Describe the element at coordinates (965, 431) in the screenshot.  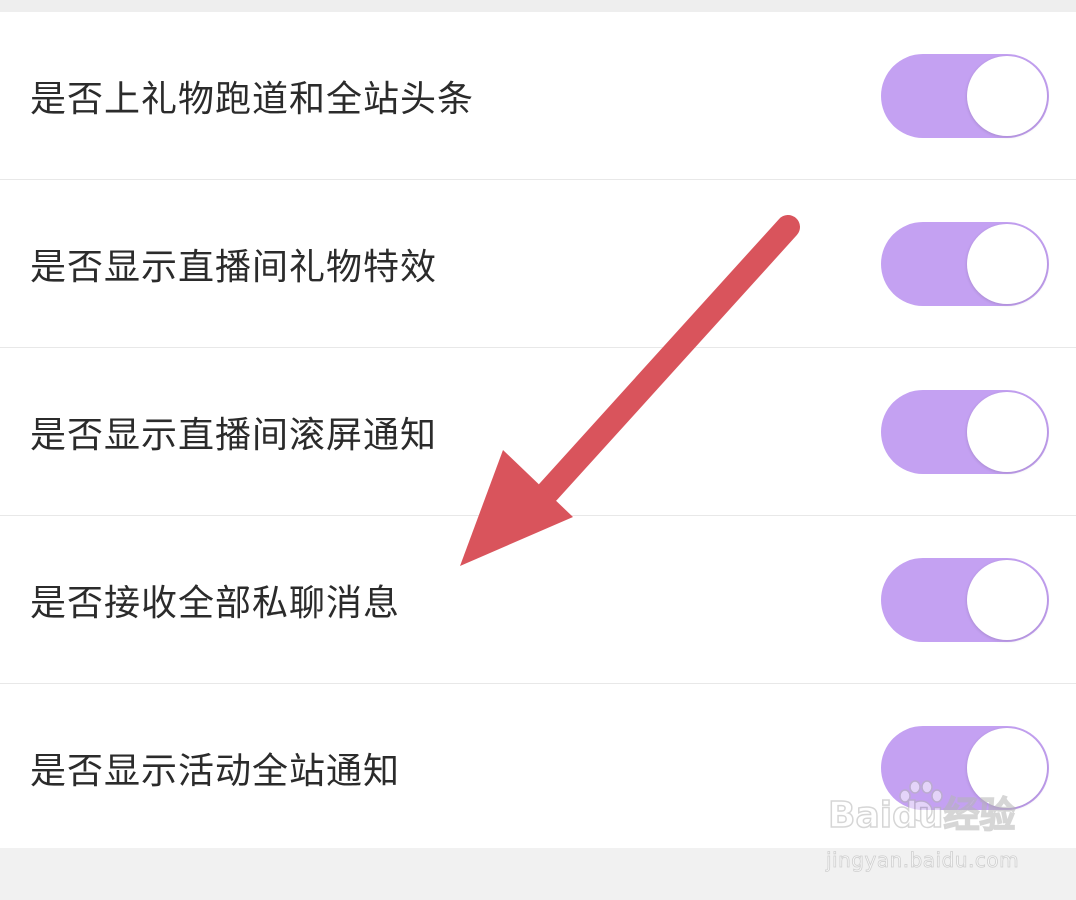
I see `scroll-notice-toggle` at that location.